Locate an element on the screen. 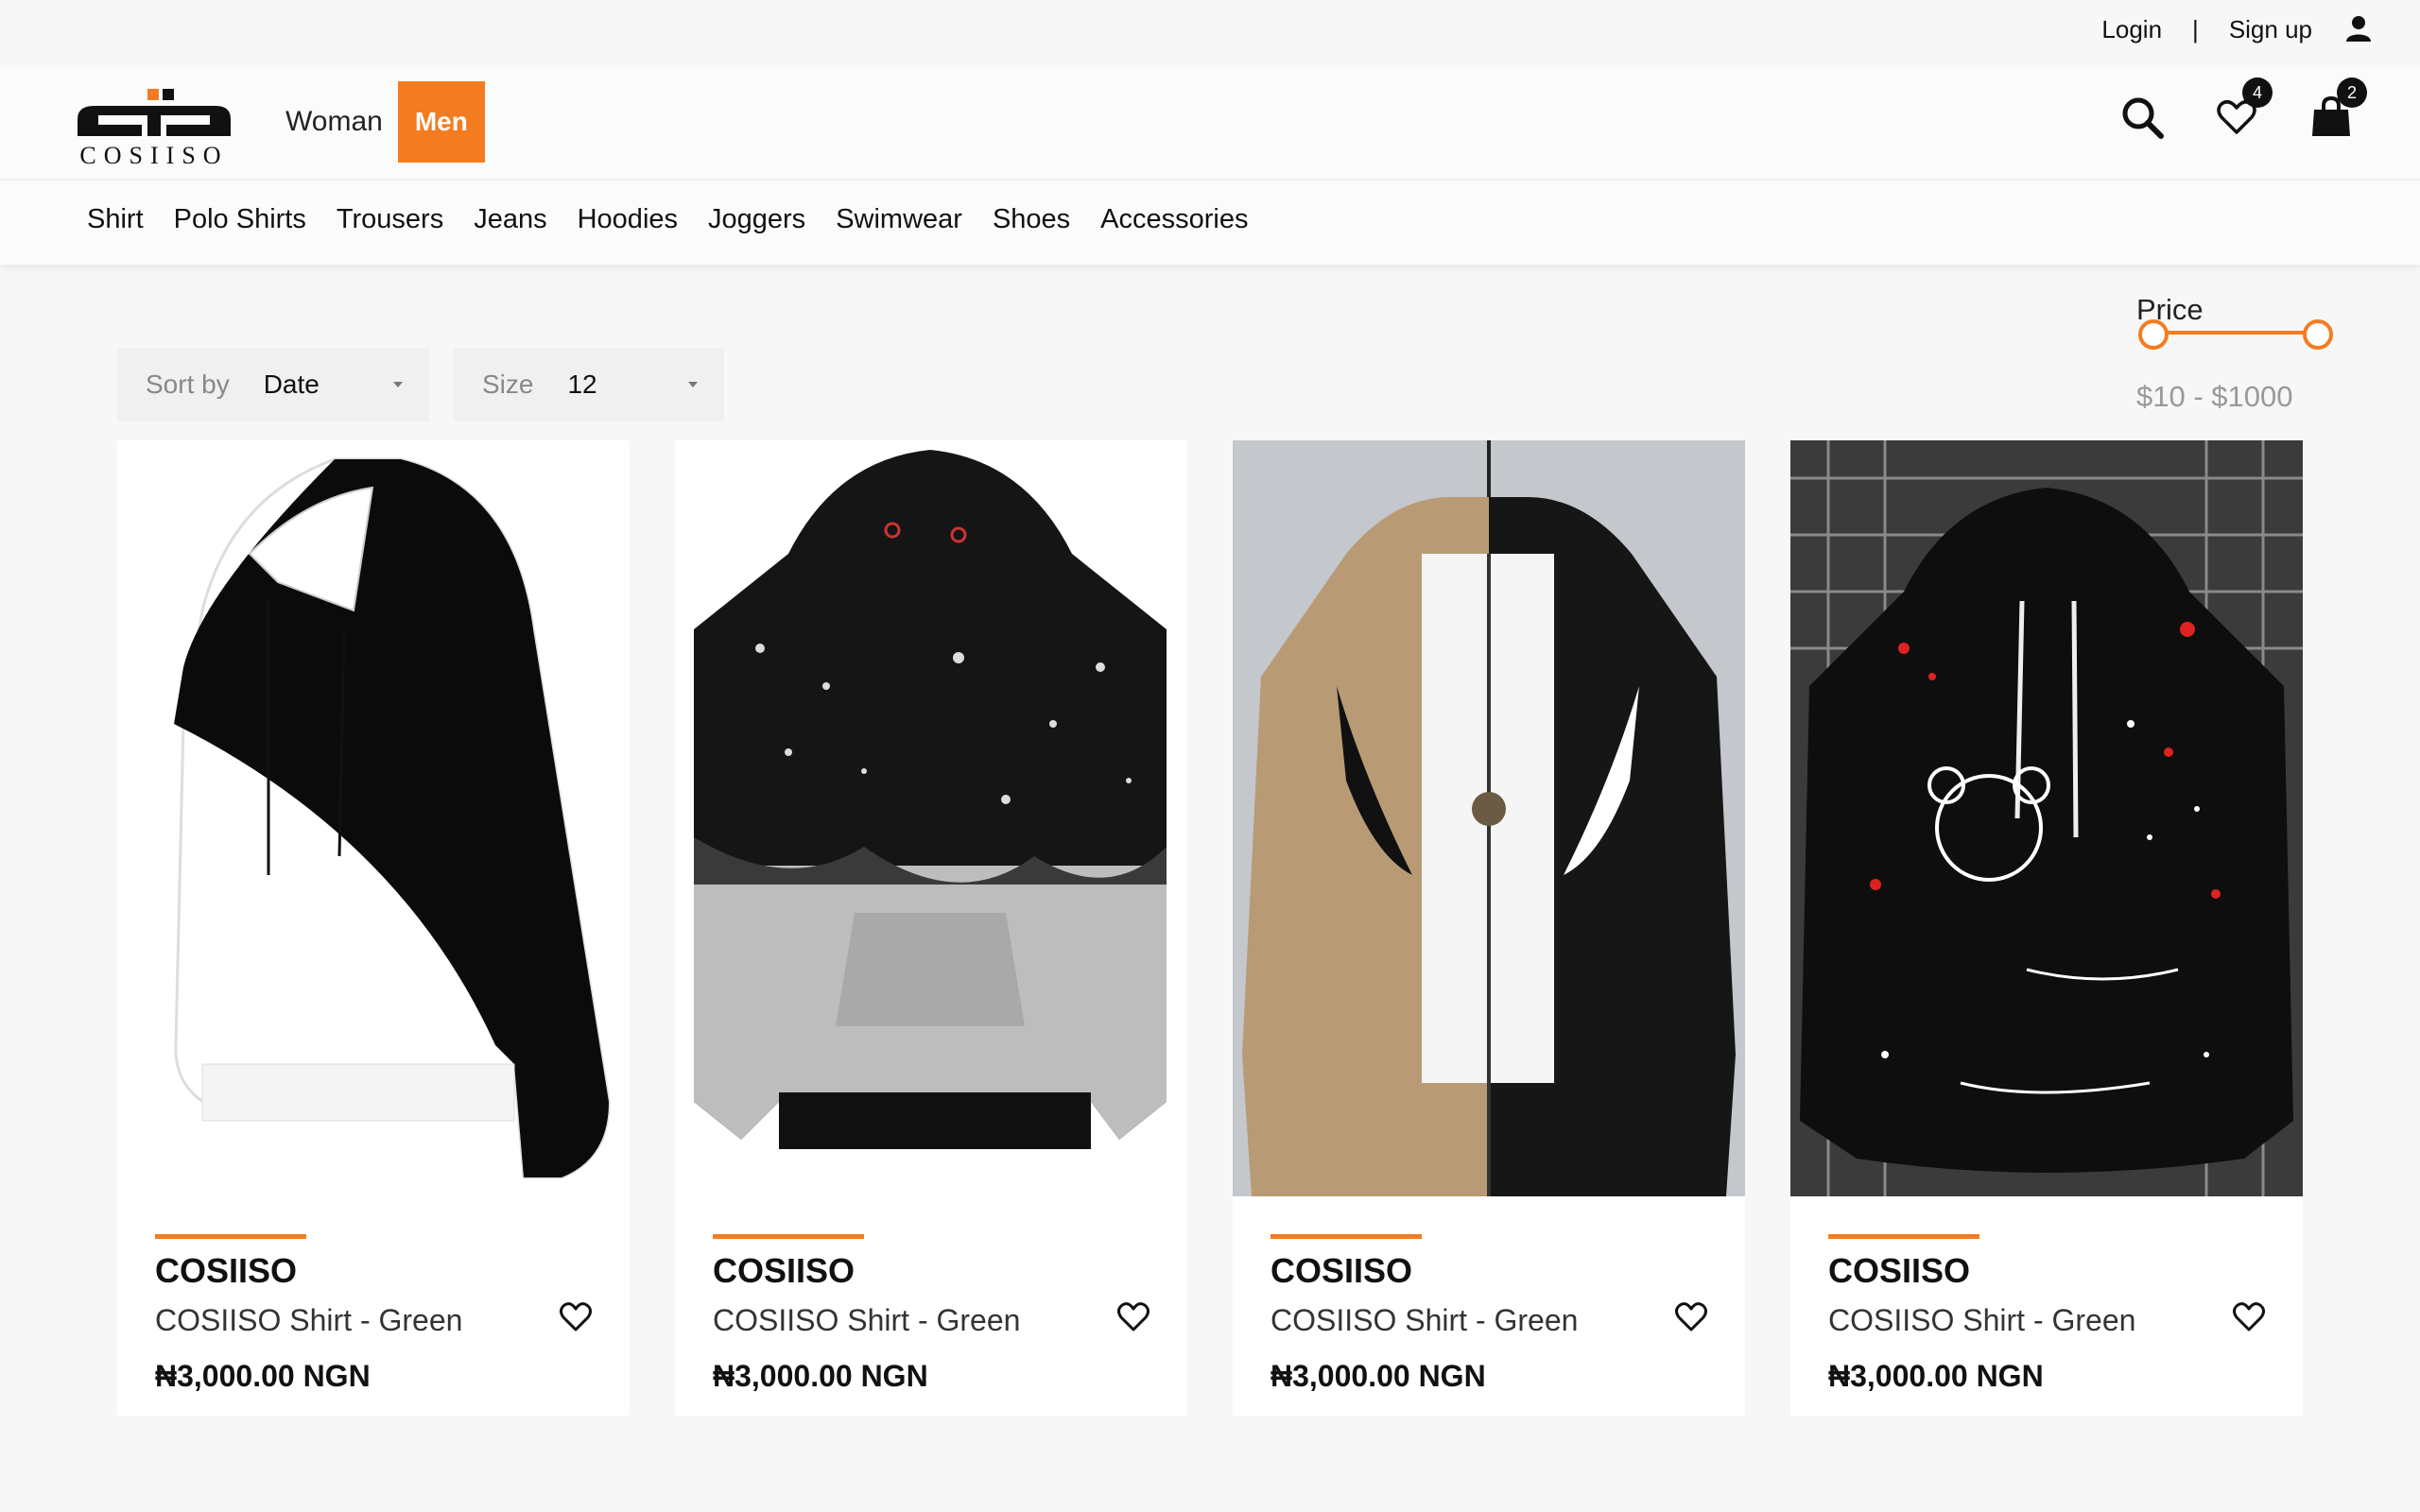 Image resolution: width=2420 pixels, height=1512 pixels. size-label: Size is located at coordinates (508, 384).